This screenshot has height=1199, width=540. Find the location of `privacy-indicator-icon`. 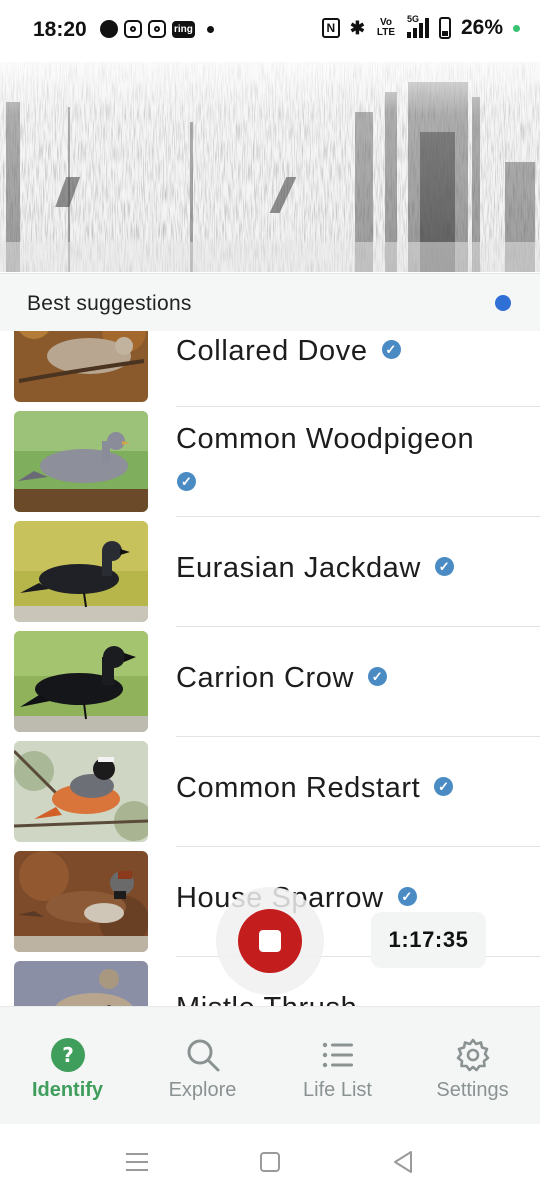

privacy-indicator-icon is located at coordinates (516, 28).